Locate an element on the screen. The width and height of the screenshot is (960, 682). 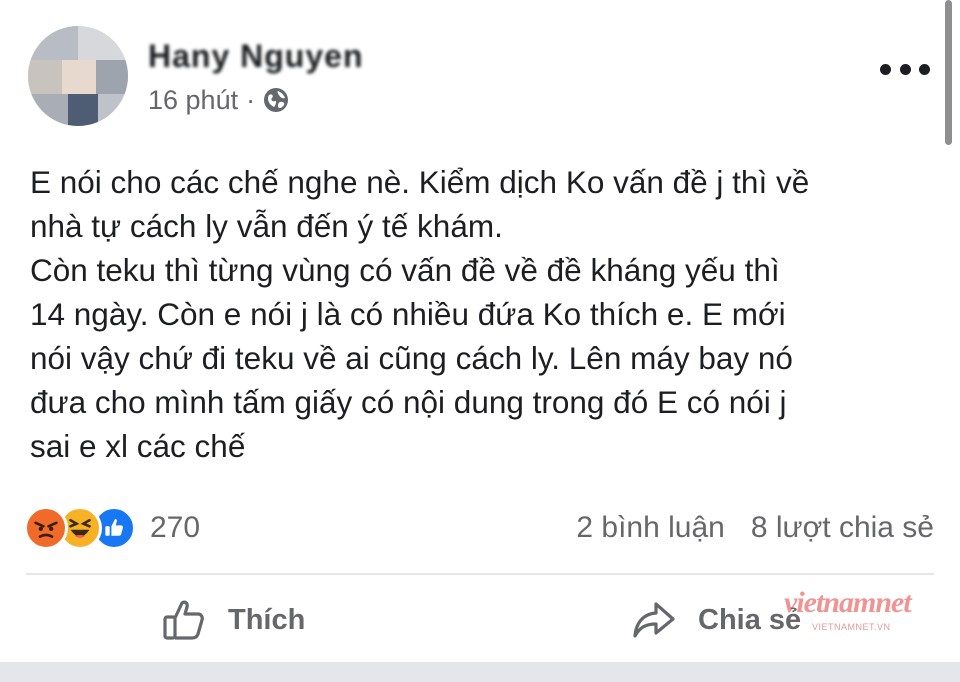
post-stats: 2 bình luận 8 lượt chia sẻ is located at coordinates (755, 528).